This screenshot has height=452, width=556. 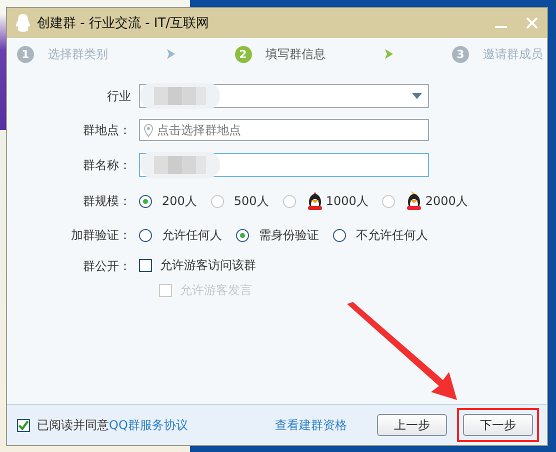 What do you see at coordinates (289, 235) in the screenshot?
I see `option-label: 需身份验证` at bounding box center [289, 235].